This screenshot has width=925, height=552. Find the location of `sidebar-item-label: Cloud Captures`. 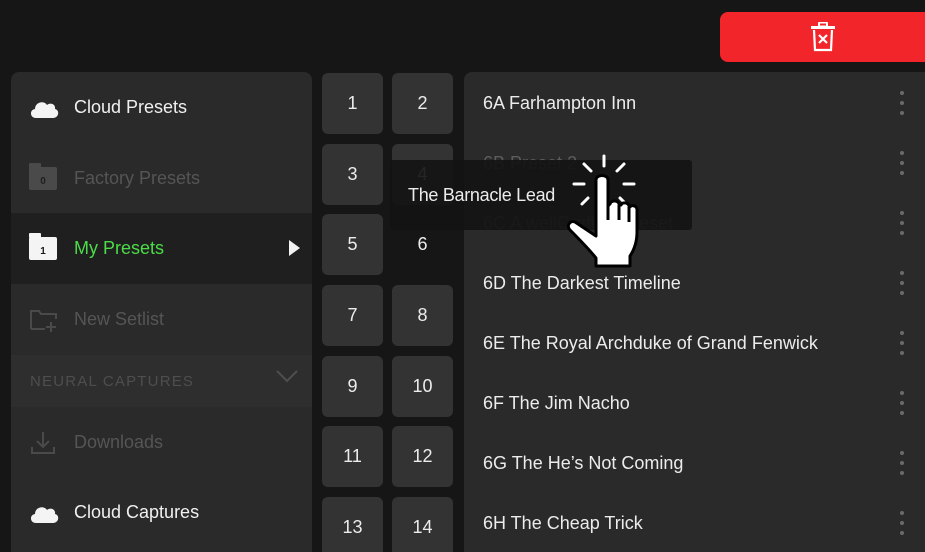

sidebar-item-label: Cloud Captures is located at coordinates (137, 512).